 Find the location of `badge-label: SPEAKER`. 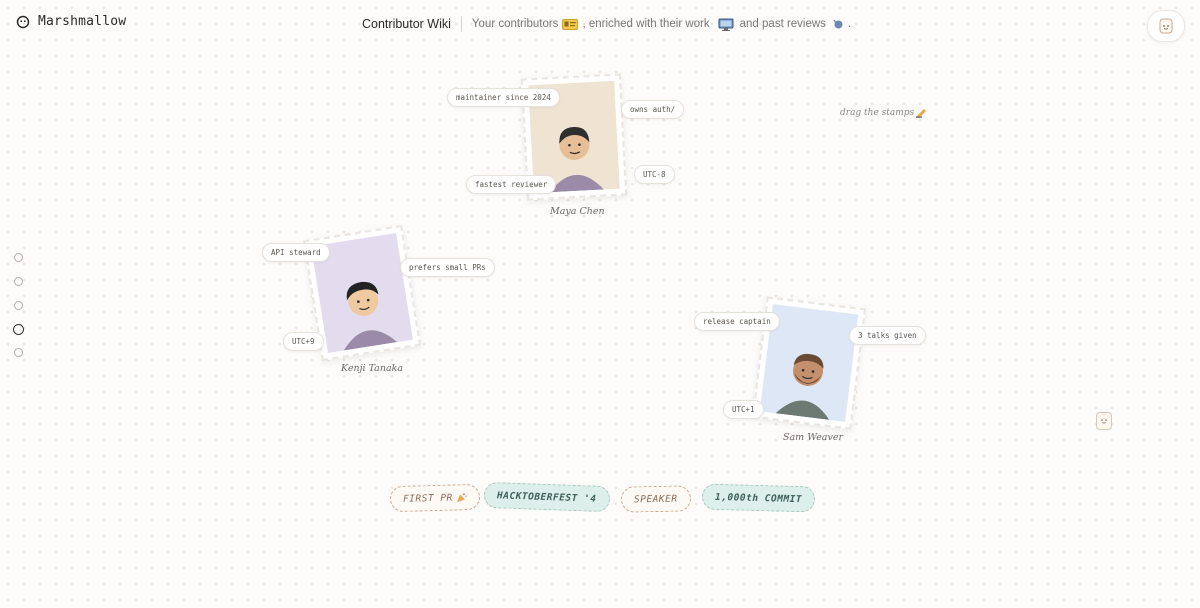

badge-label: SPEAKER is located at coordinates (655, 499).